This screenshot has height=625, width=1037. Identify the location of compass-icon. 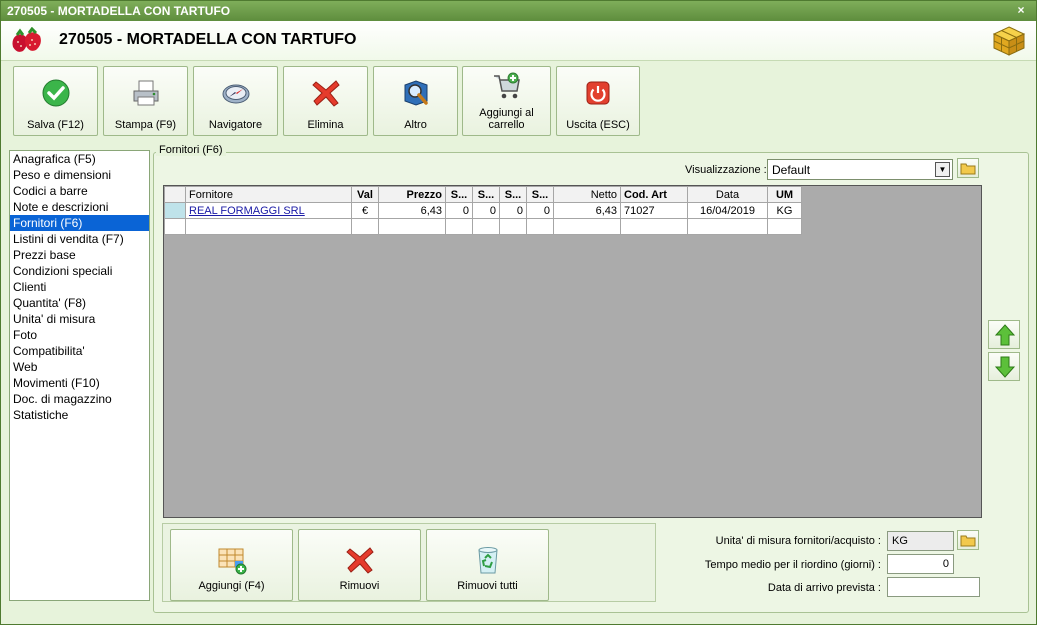
(235, 94).